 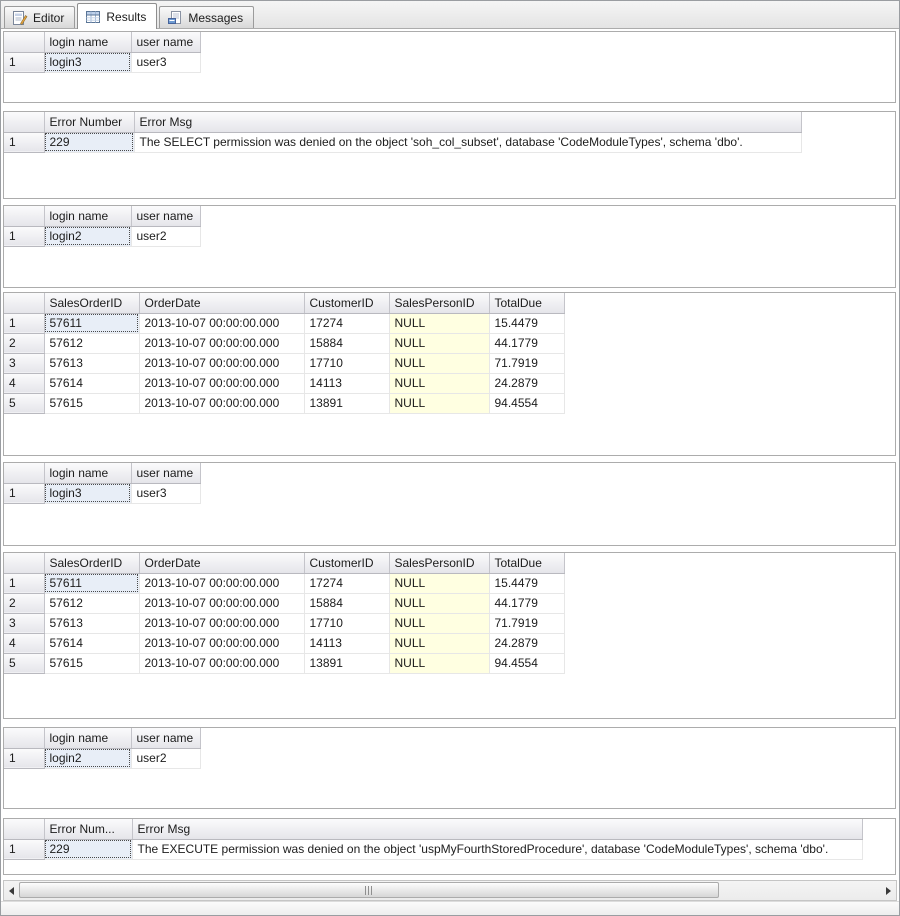 What do you see at coordinates (347, 303) in the screenshot?
I see `column-header: CustomerID` at bounding box center [347, 303].